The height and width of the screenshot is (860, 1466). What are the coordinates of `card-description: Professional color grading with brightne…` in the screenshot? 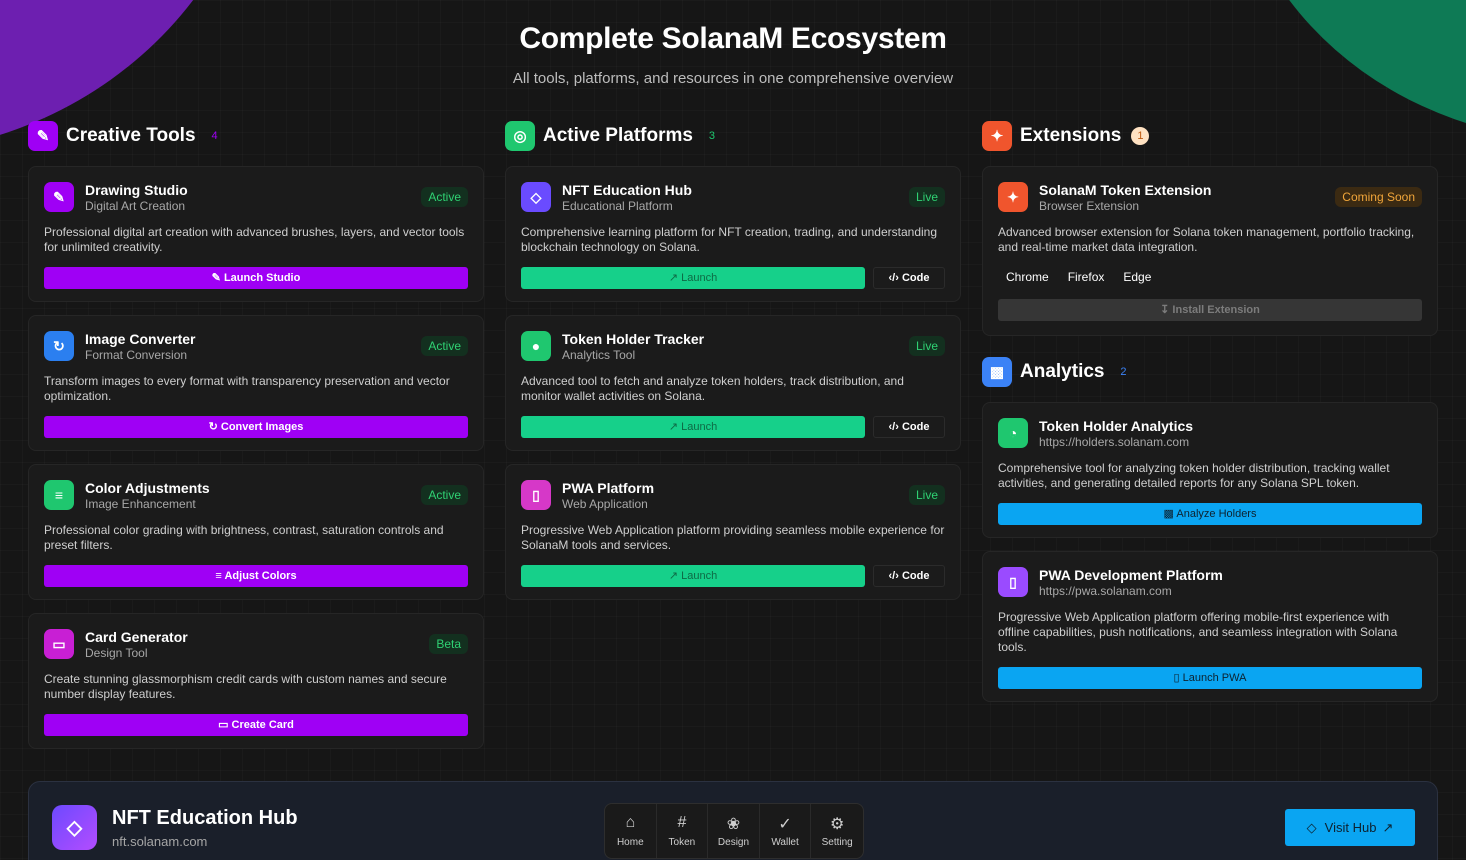 It's located at (244, 537).